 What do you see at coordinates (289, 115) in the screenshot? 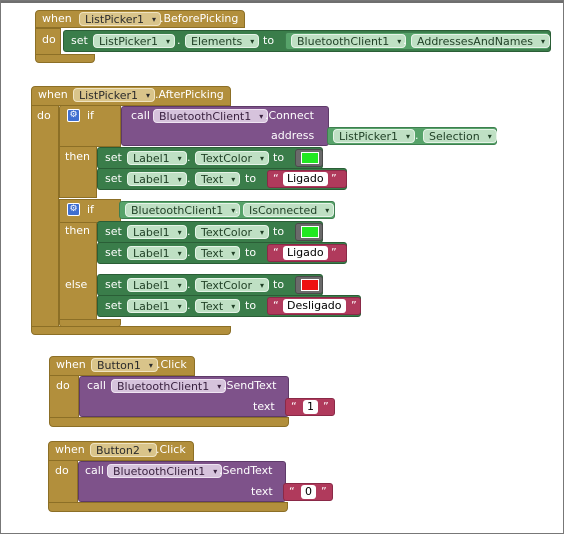
I see `method-name: .Connect` at bounding box center [289, 115].